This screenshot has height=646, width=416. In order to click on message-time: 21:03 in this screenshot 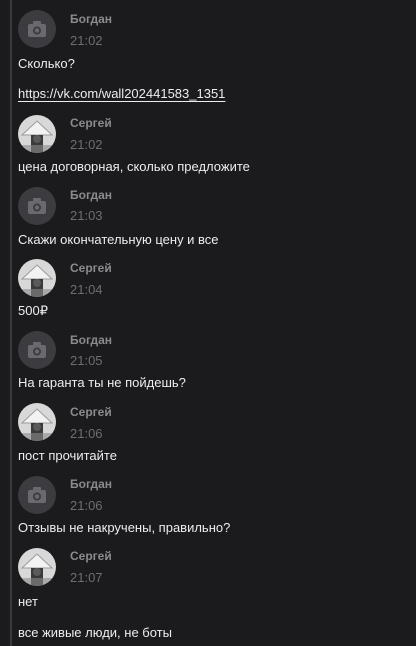, I will do `click(86, 215)`.